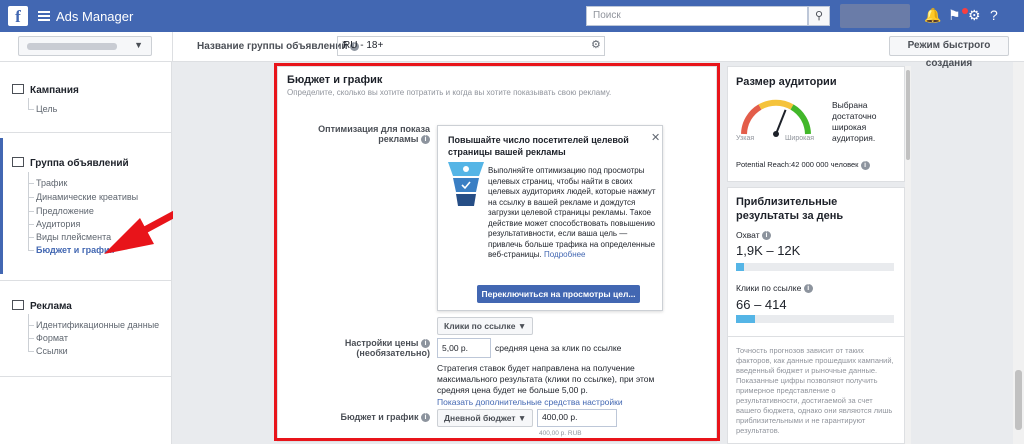 The height and width of the screenshot is (444, 1024). I want to click on gauge-wide-label: Широкая, so click(800, 138).